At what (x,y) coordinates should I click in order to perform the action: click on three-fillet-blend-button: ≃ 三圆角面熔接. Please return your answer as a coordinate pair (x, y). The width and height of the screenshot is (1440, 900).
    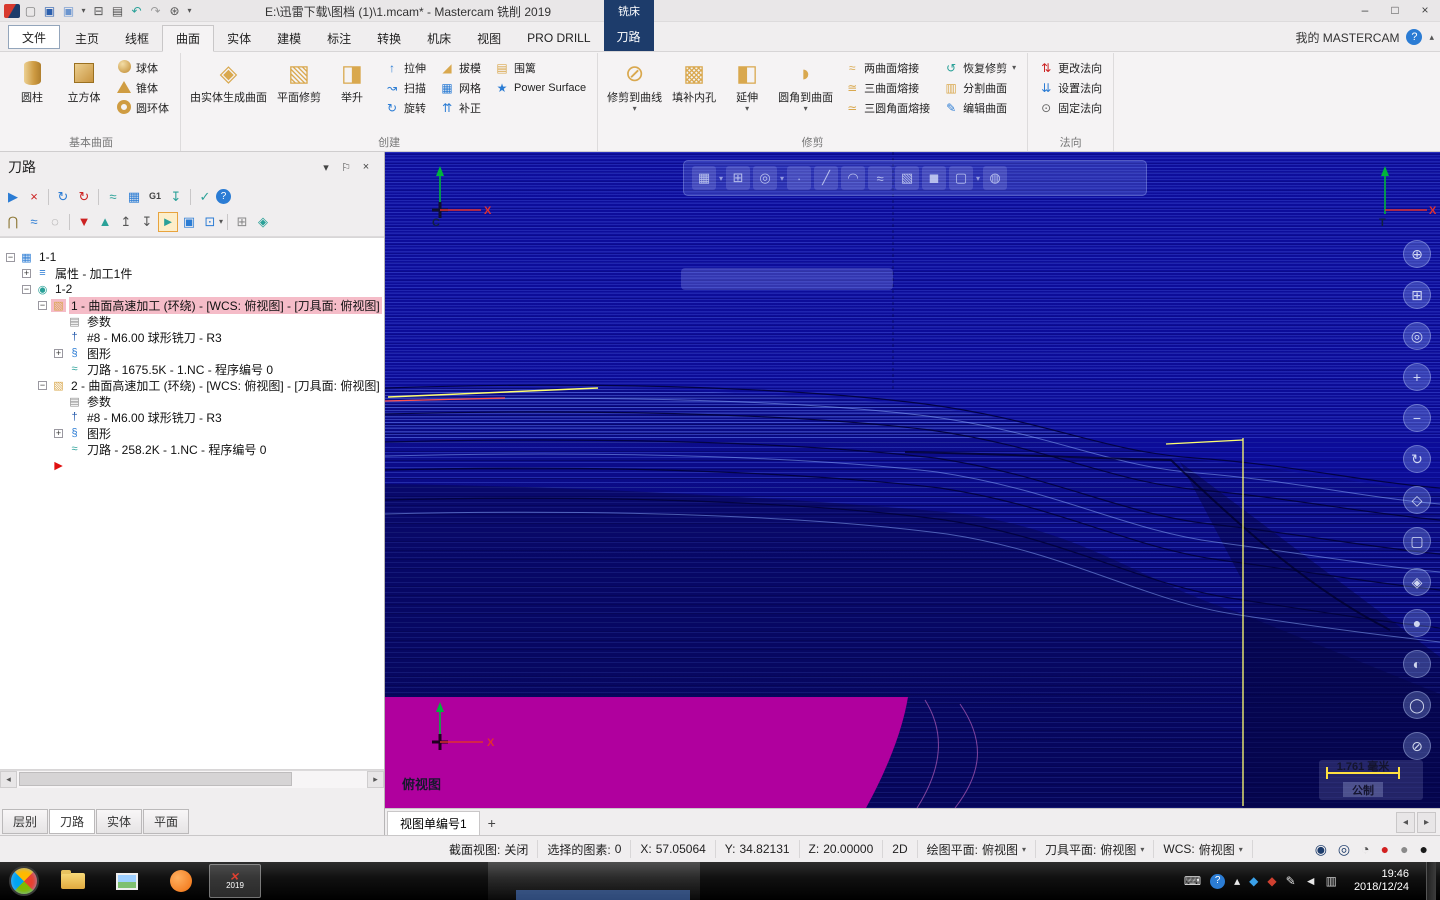
    Looking at the image, I should click on (887, 108).